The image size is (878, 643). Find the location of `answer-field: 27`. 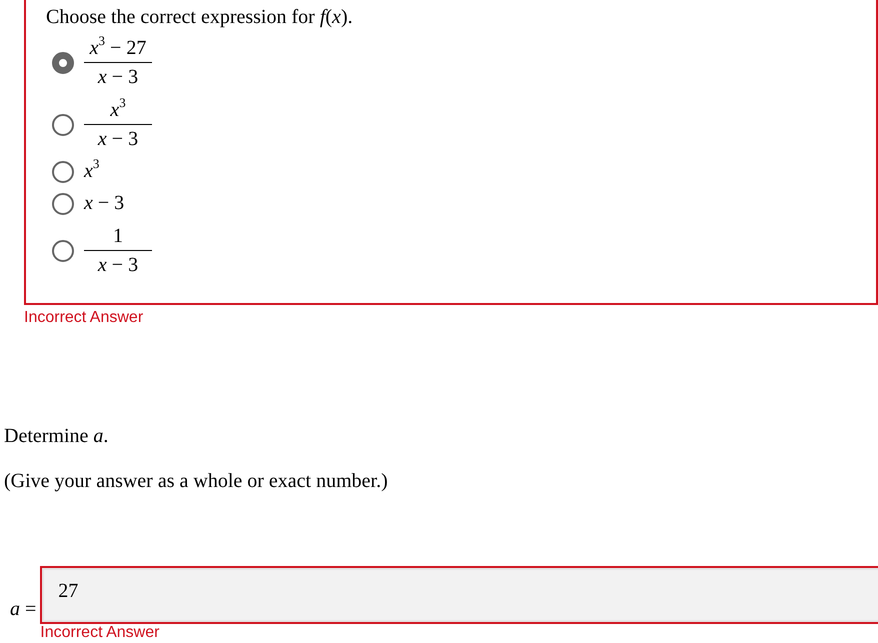

answer-field: 27 is located at coordinates (459, 595).